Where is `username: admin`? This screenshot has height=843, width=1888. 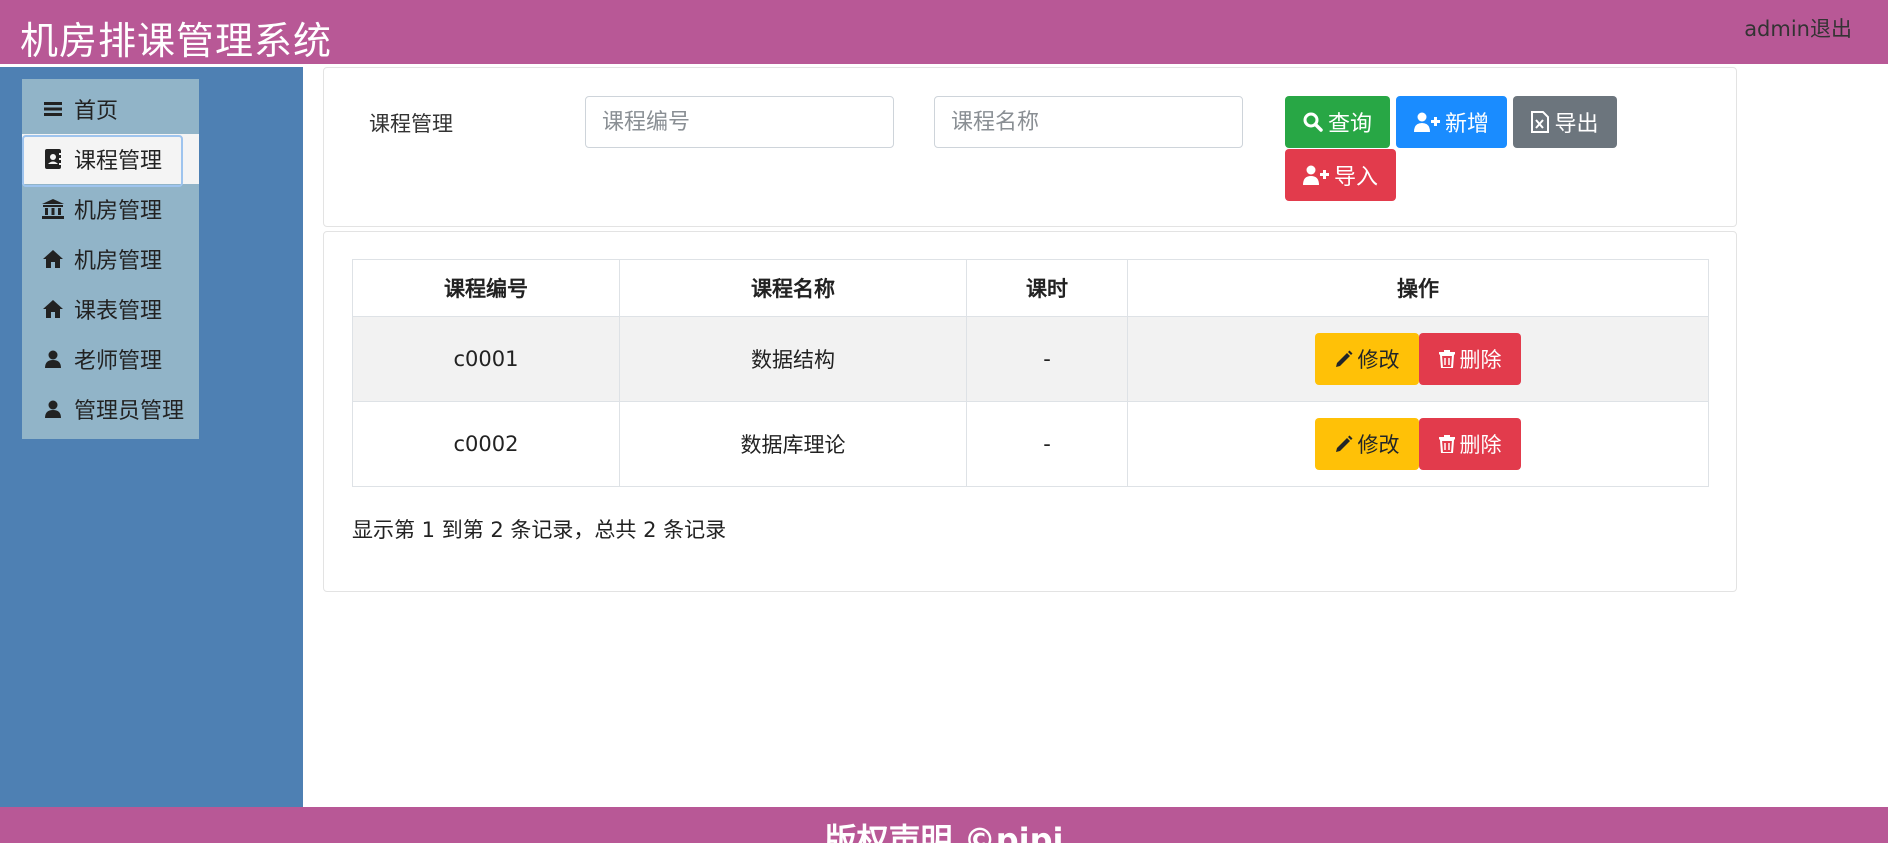 username: admin is located at coordinates (1777, 29).